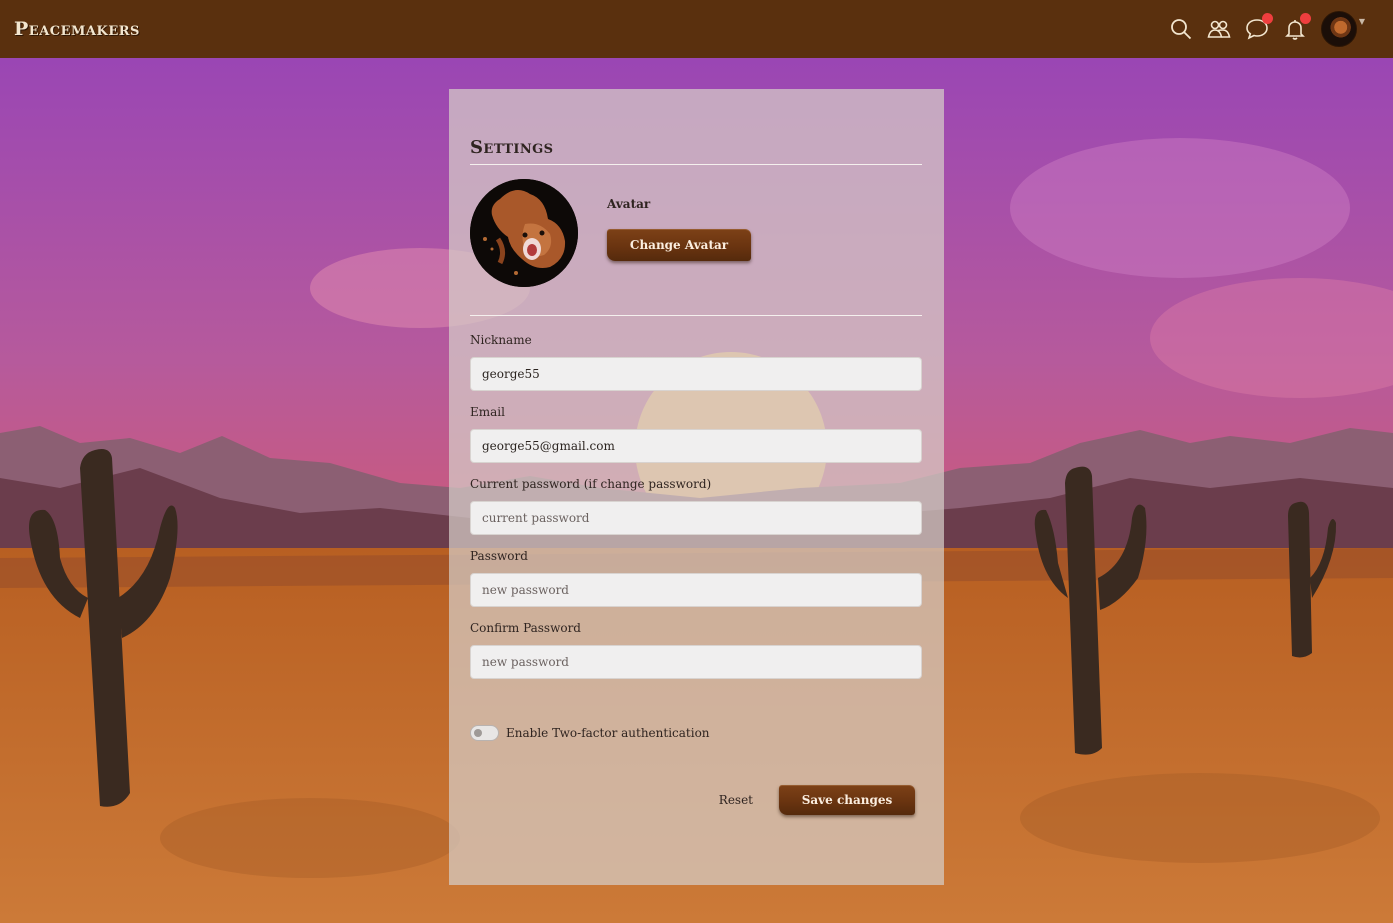 The height and width of the screenshot is (923, 1393). Describe the element at coordinates (77, 29) in the screenshot. I see `brand-logo: Peacemakers` at that location.